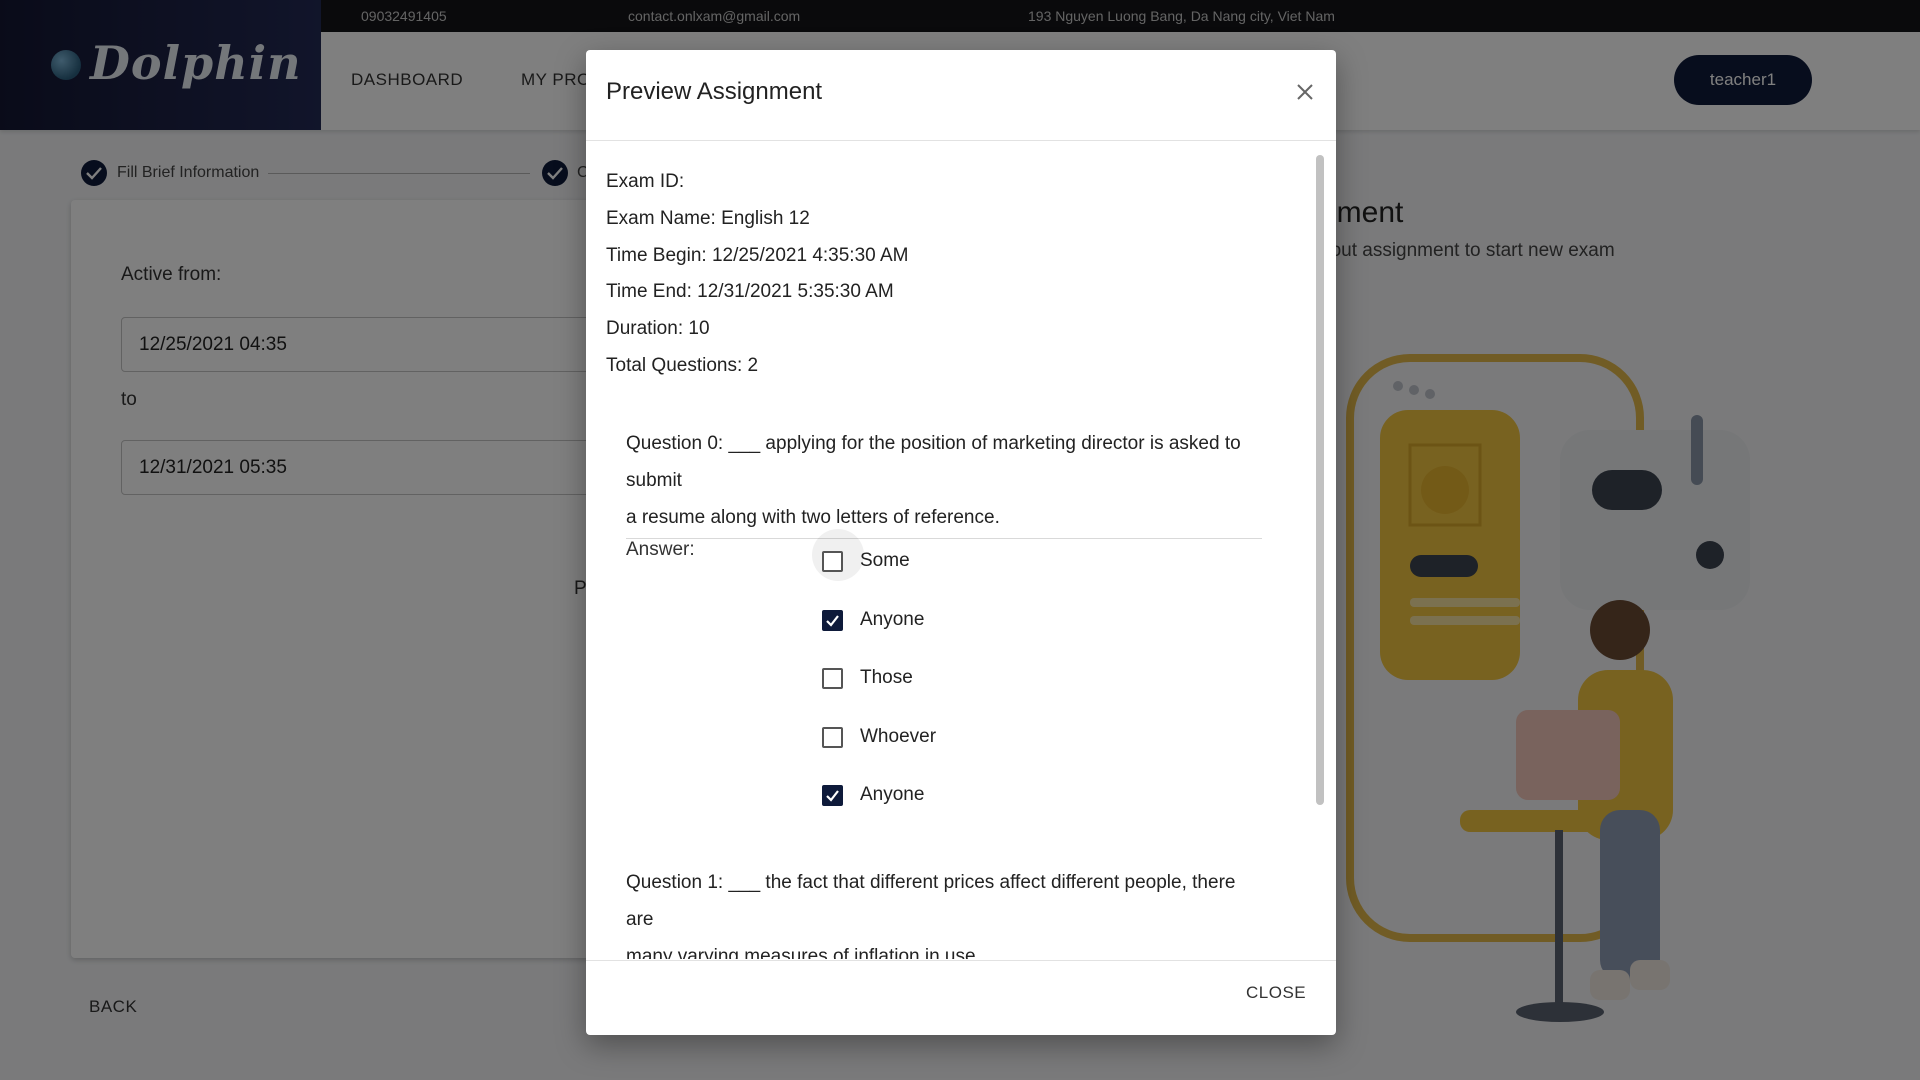 Image resolution: width=1920 pixels, height=1080 pixels. Describe the element at coordinates (898, 736) in the screenshot. I see `option-label: Whoever` at that location.